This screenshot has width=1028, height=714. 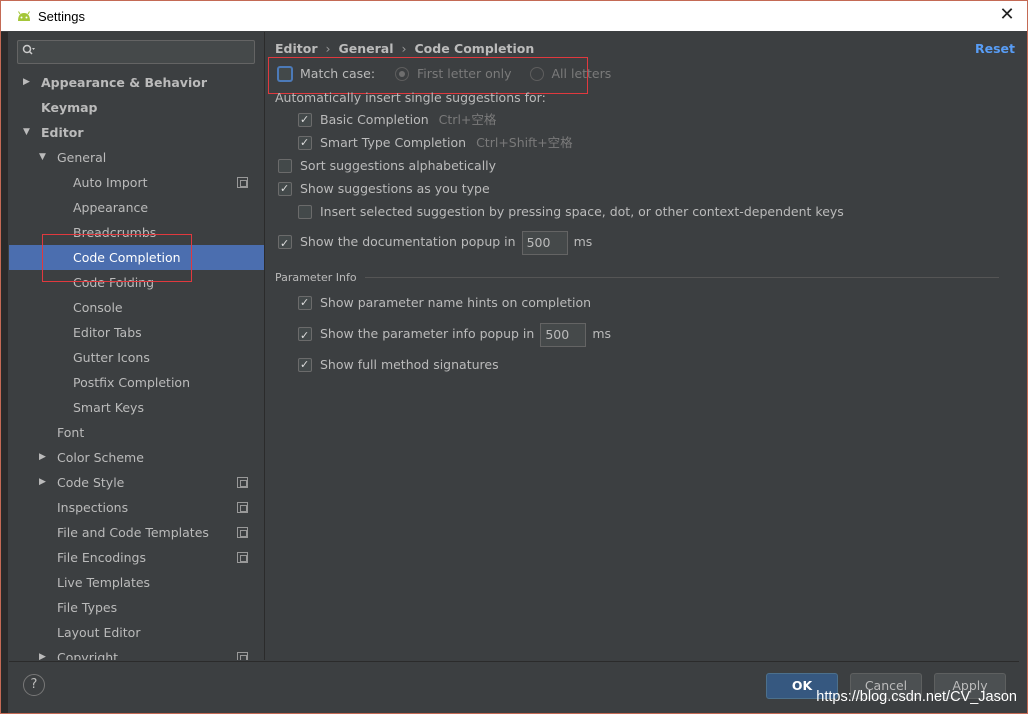 What do you see at coordinates (136, 307) in the screenshot?
I see `sidebar-item-console: Console` at bounding box center [136, 307].